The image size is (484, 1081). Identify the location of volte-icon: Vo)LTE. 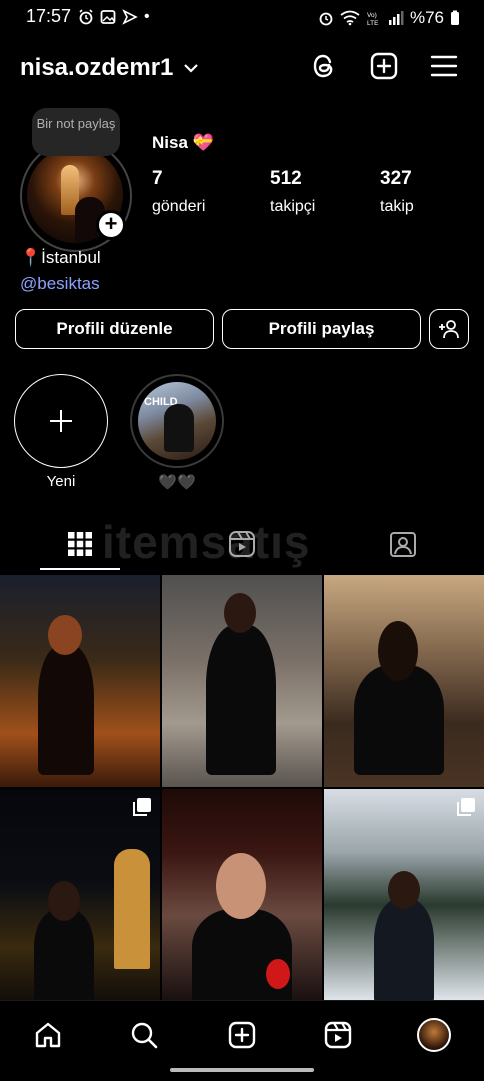
(373, 19).